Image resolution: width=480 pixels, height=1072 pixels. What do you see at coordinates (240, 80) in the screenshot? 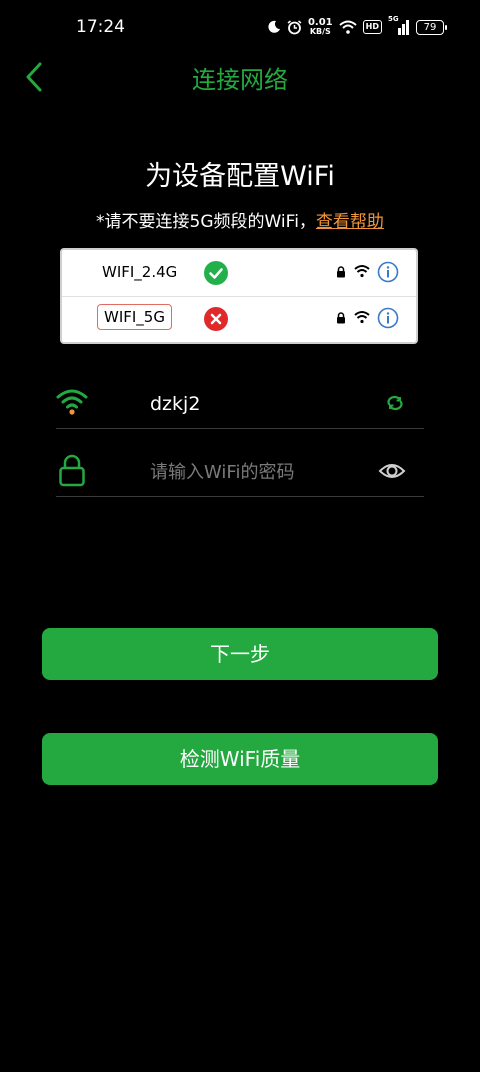
I see `page-title: 连接网络` at bounding box center [240, 80].